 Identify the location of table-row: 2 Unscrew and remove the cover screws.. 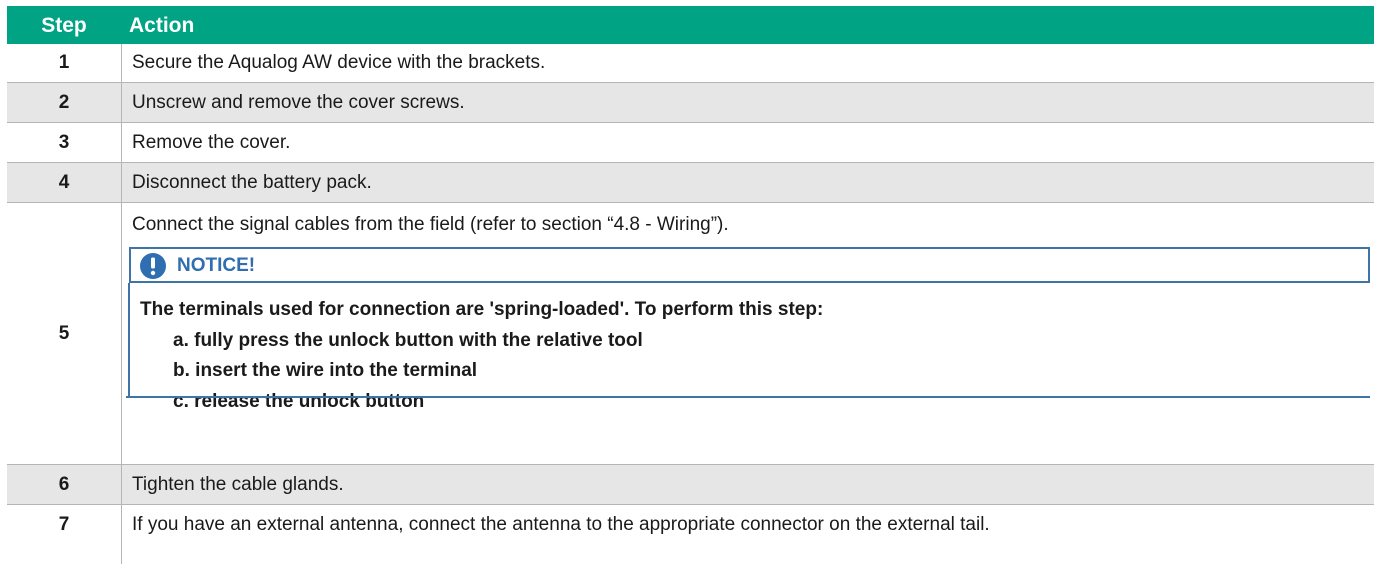
(690, 102).